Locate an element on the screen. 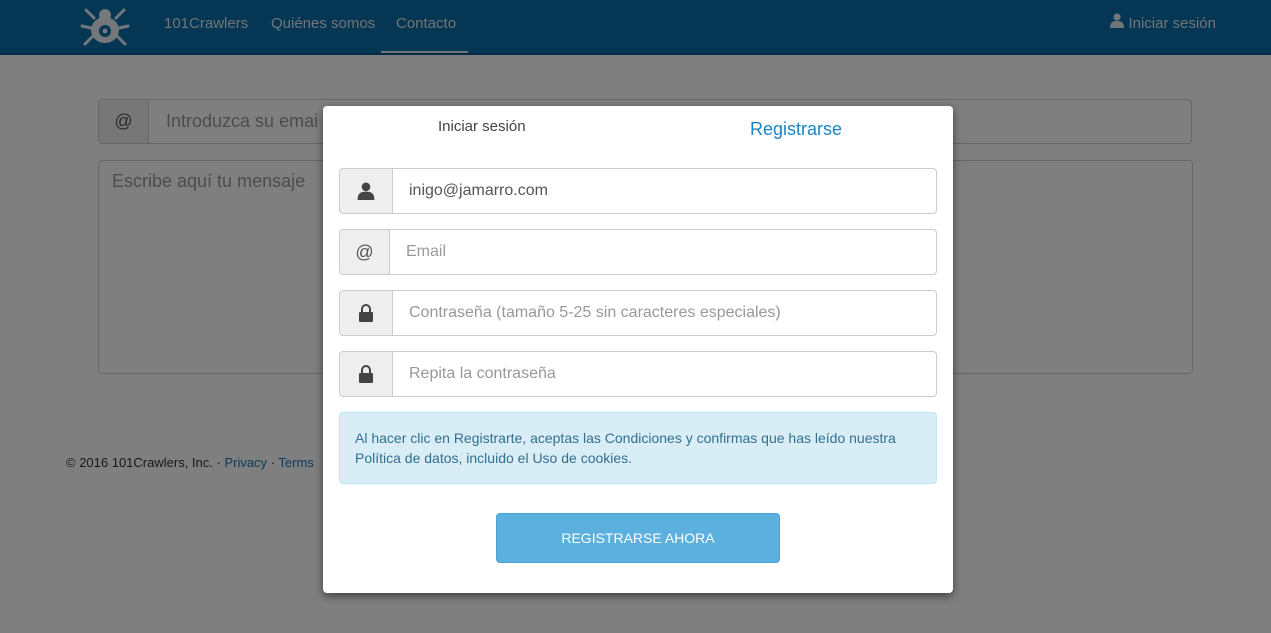  user-icon is located at coordinates (365, 191).